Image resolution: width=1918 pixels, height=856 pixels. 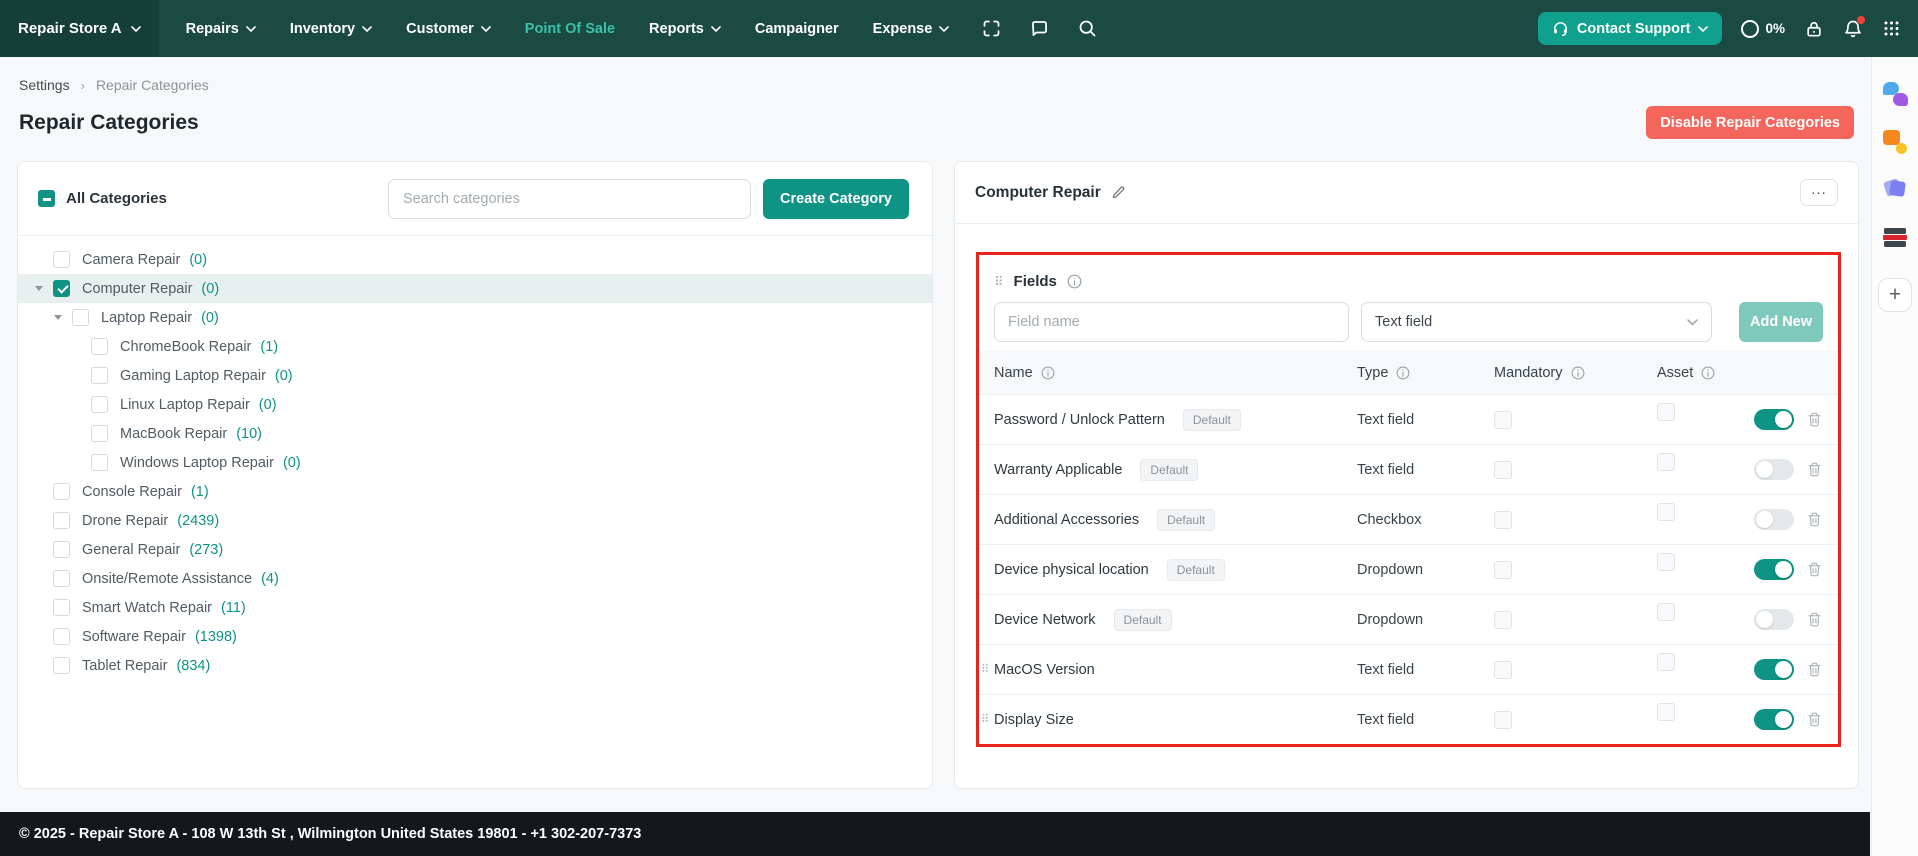 What do you see at coordinates (570, 29) in the screenshot?
I see `nav-item: Point Of Sale` at bounding box center [570, 29].